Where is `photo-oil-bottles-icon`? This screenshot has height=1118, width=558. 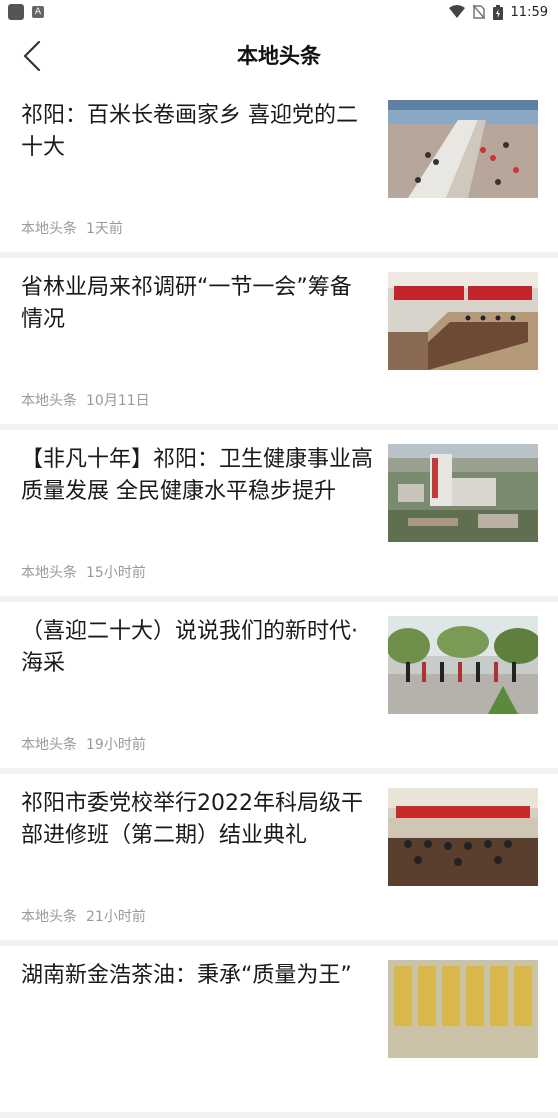
photo-oil-bottles-icon is located at coordinates (463, 1009).